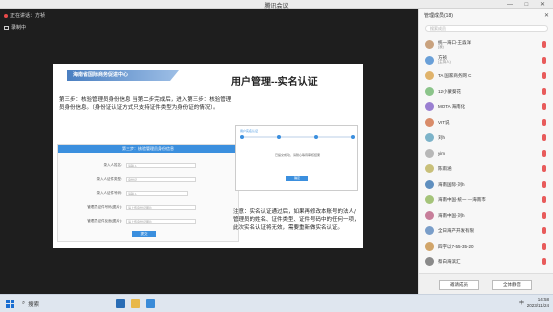 The image size is (553, 312). I want to click on result-message: 已提交成功，请耐心等待审核结果, so click(297, 155).